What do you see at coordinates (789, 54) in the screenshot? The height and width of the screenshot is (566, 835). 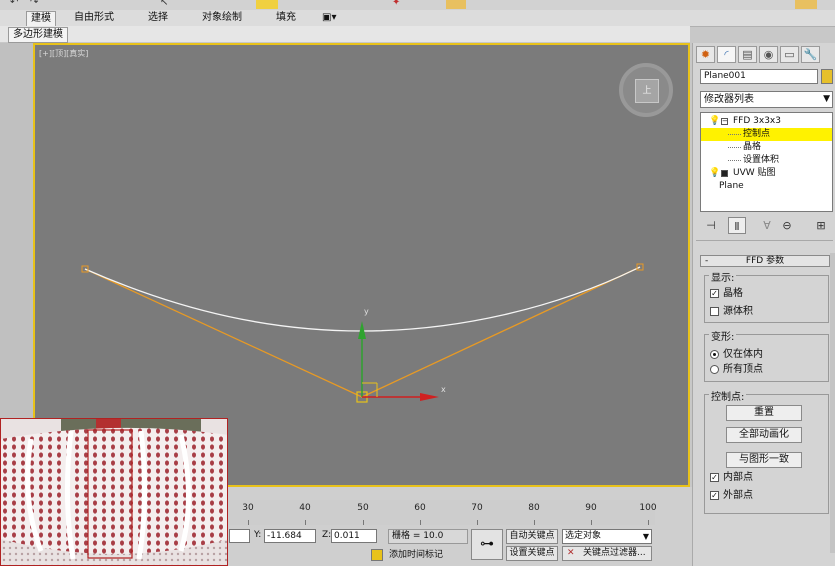 I see `display-tab-icon: ▭` at bounding box center [789, 54].